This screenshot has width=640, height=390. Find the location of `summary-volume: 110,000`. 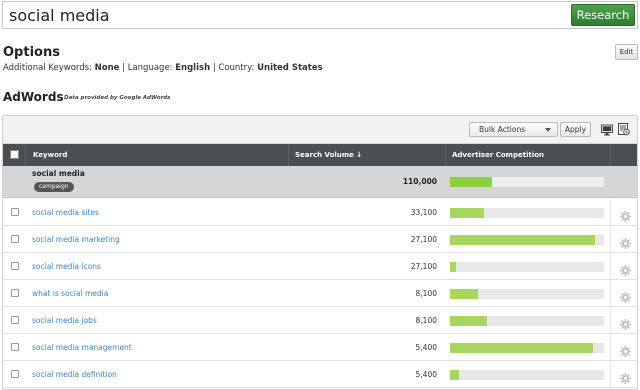

summary-volume: 110,000 is located at coordinates (419, 181).